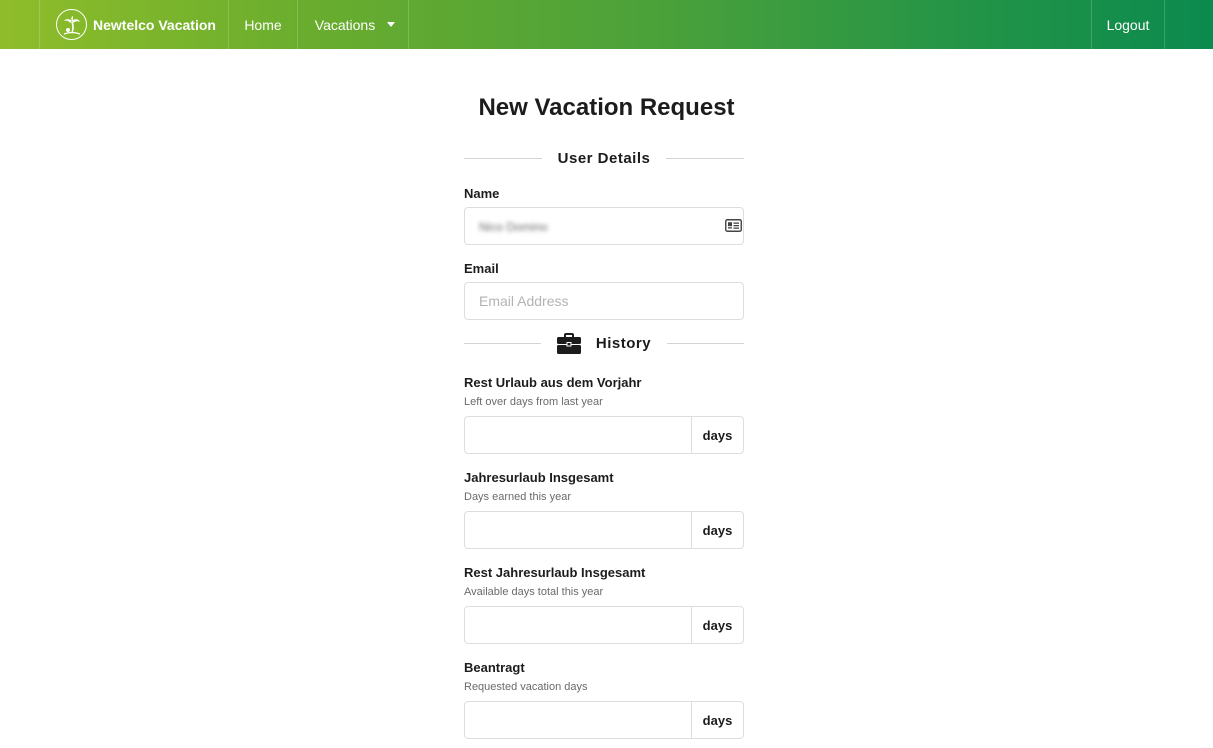 This screenshot has height=748, width=1213. I want to click on nav-logout-label: Logout, so click(1128, 24).